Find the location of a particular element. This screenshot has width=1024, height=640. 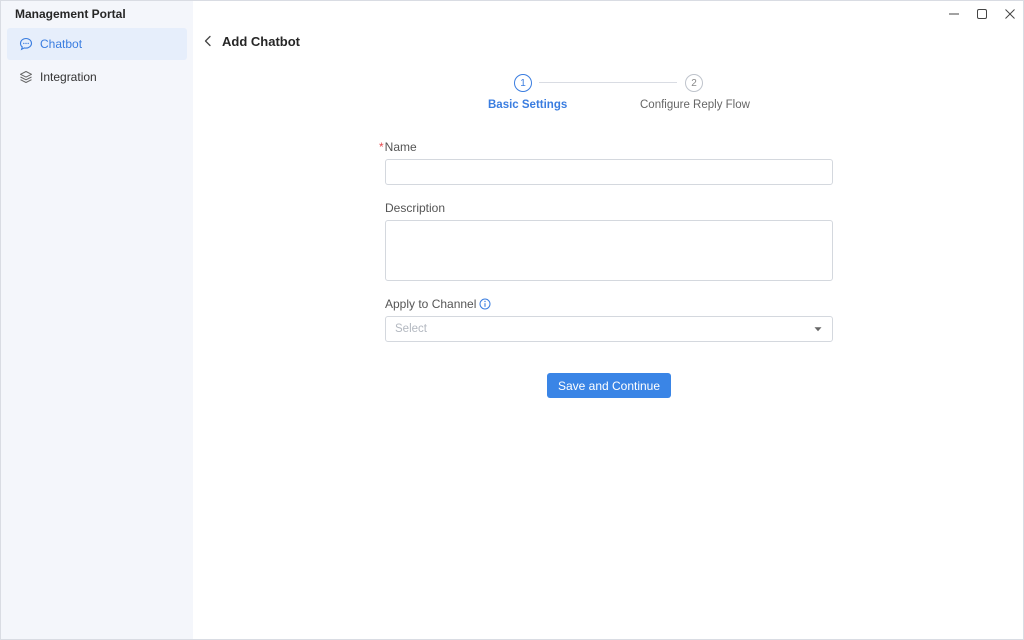

name-label: *Name is located at coordinates (398, 147).